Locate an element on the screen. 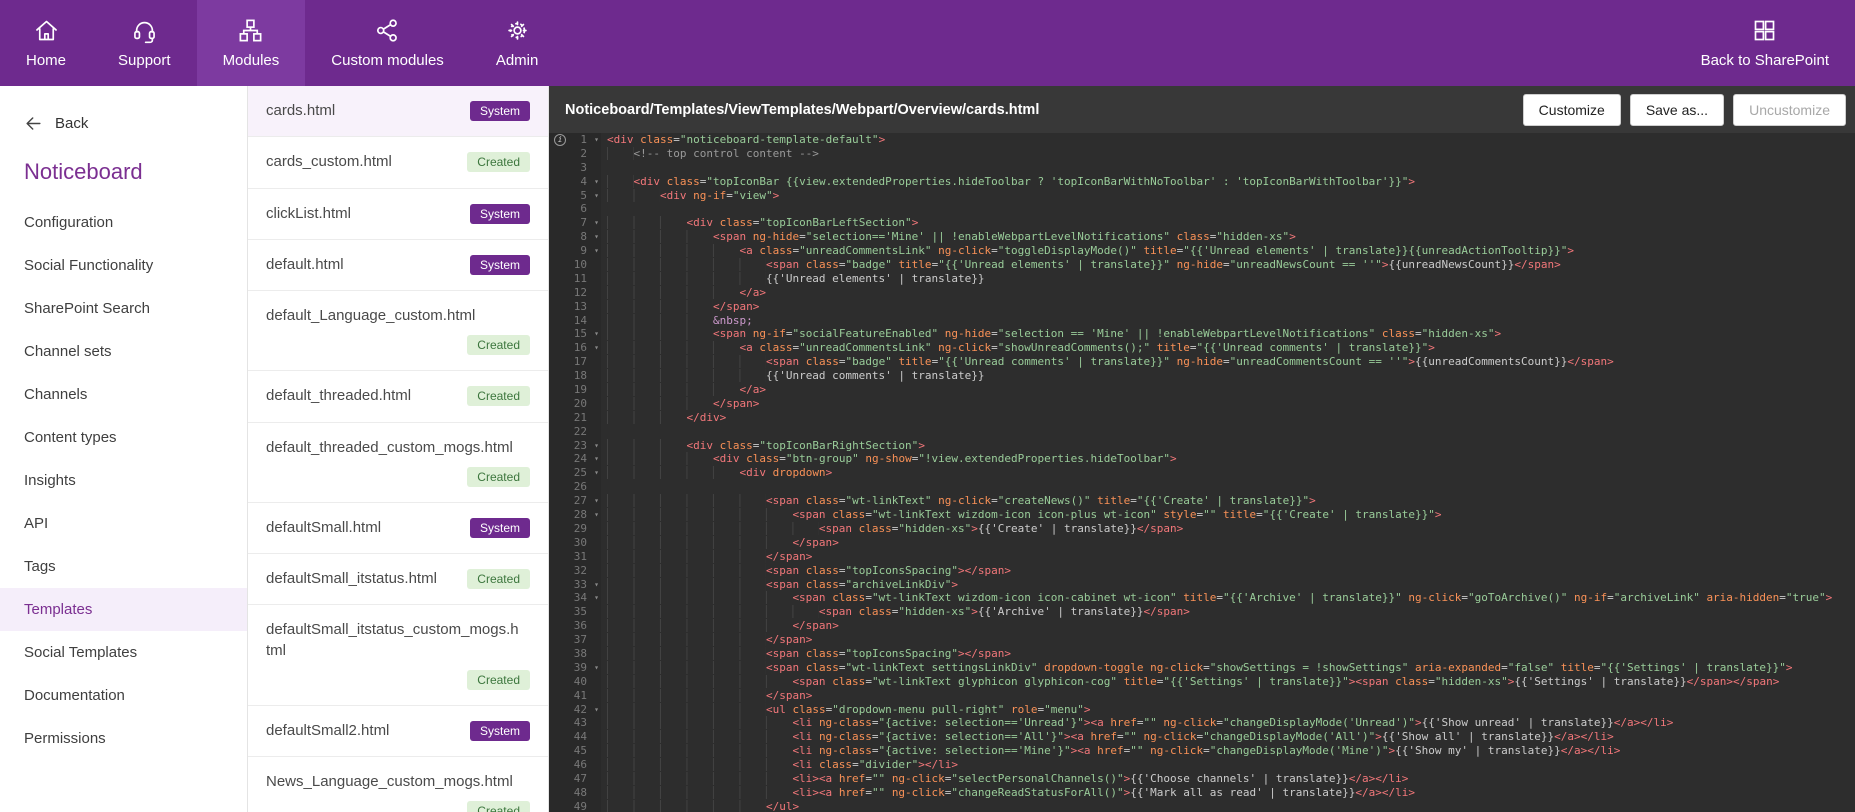 This screenshot has height=812, width=1855. gutter-line-number: 48 is located at coordinates (575, 793).